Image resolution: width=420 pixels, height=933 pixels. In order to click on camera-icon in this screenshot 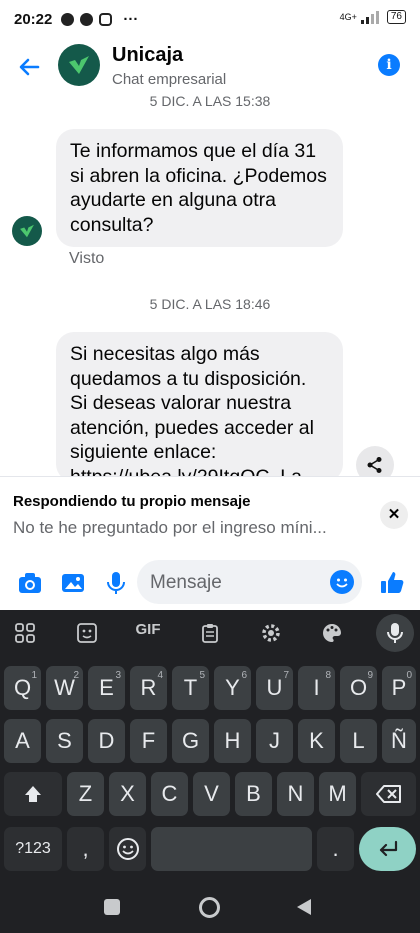, I will do `click(30, 583)`.